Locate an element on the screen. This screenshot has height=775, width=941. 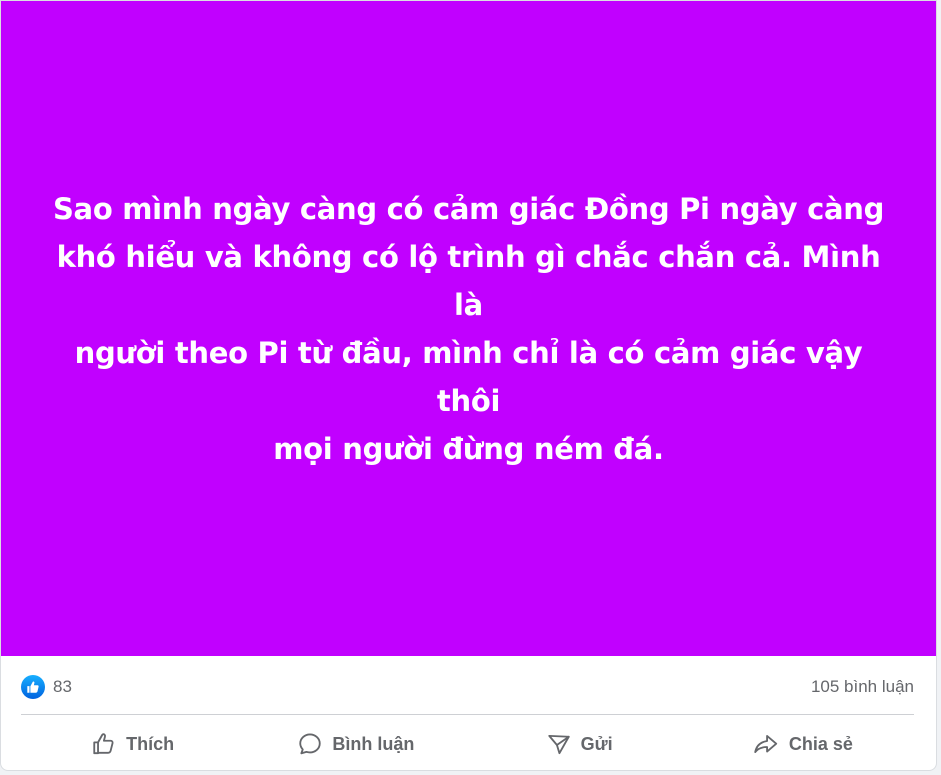
comment-button-label: Bình luận is located at coordinates (373, 743).